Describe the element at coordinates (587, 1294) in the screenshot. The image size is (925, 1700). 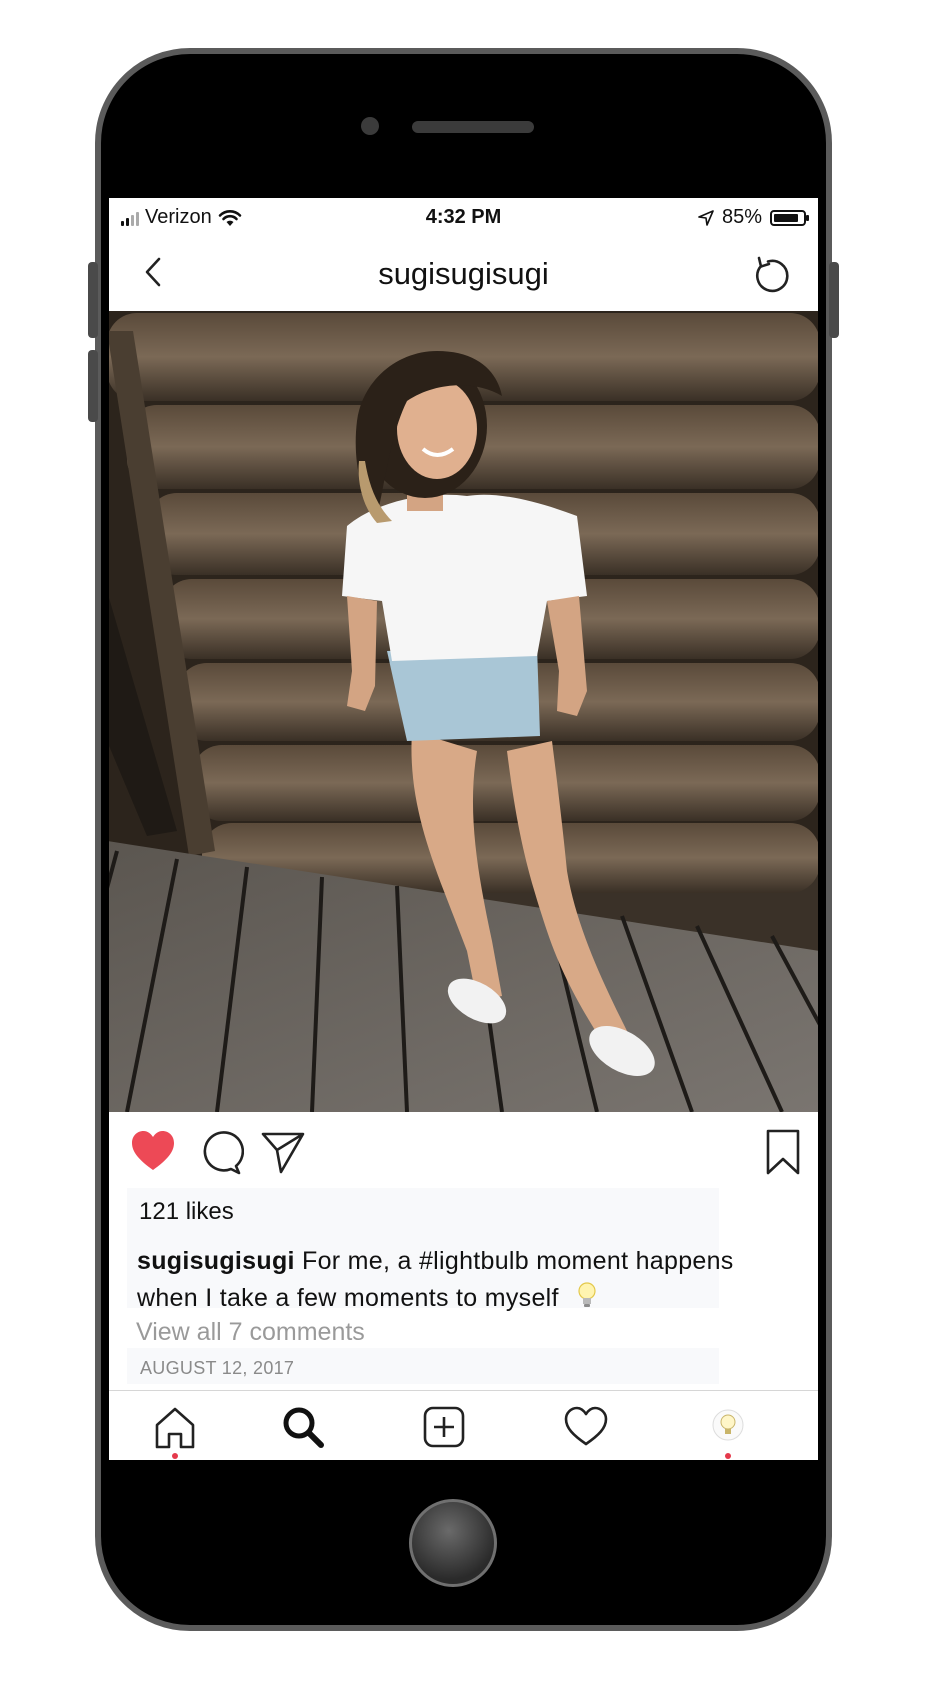
I see `lightbulb-emoji` at that location.